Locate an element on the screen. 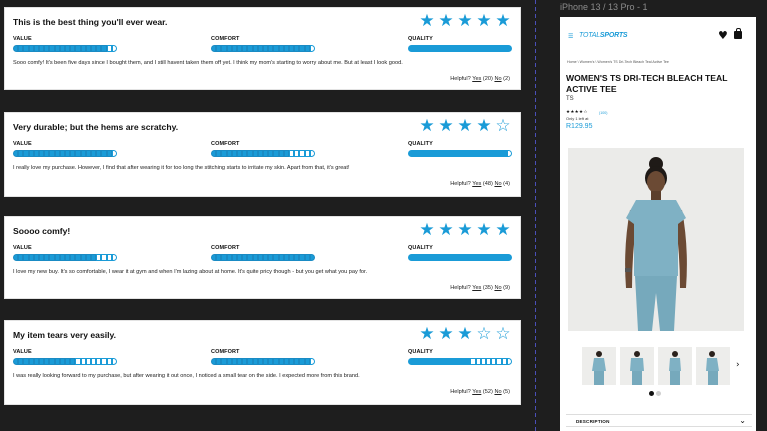  helpful-votes: Helpful? Yes (48) No (4) is located at coordinates (480, 184).